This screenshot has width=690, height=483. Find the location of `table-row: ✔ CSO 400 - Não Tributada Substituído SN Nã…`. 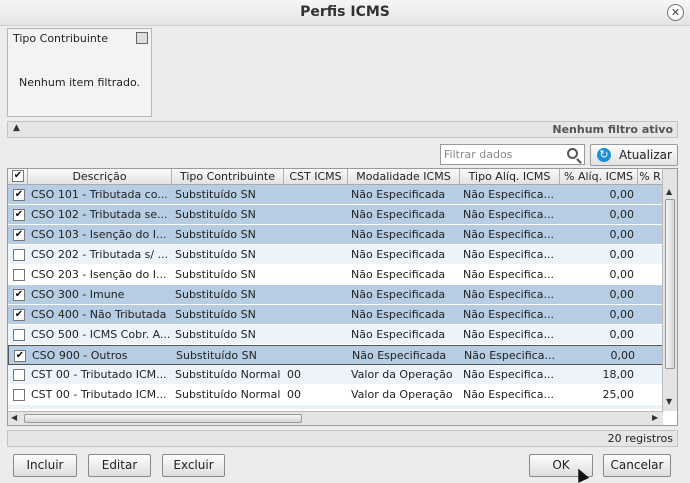

table-row: ✔ CSO 400 - Não Tributada Substituído SN Nã… is located at coordinates (335, 315).